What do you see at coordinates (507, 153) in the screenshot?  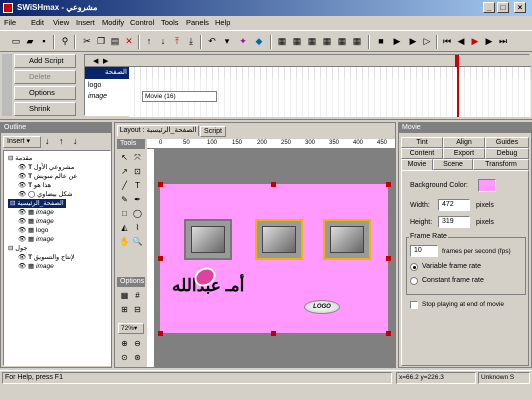 I see `tab-debug: Debug` at bounding box center [507, 153].